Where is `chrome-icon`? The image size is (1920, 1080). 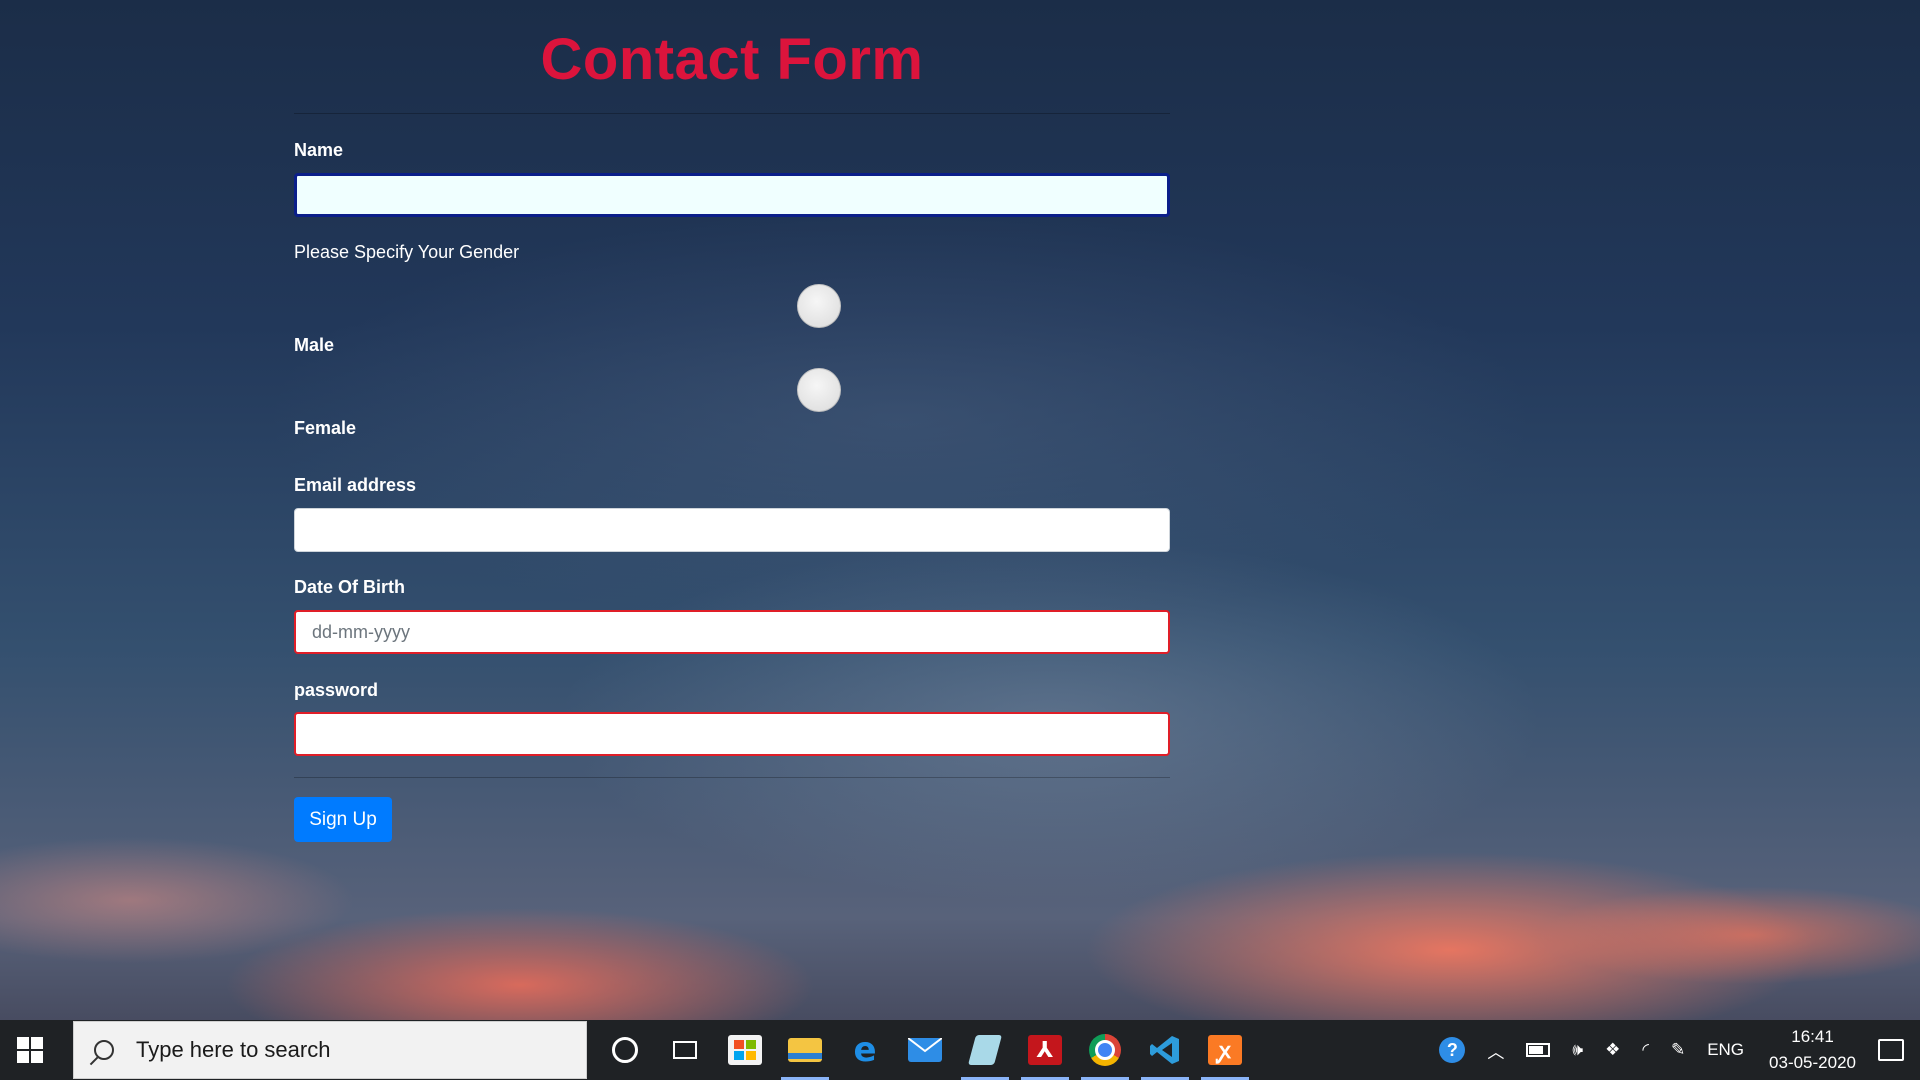
chrome-icon is located at coordinates (1105, 1050).